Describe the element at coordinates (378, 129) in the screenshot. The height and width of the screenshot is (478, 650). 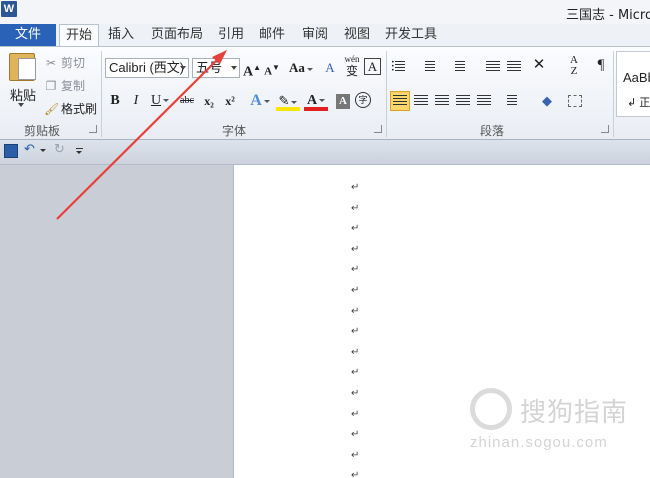
I see `font-launcher-icon` at that location.